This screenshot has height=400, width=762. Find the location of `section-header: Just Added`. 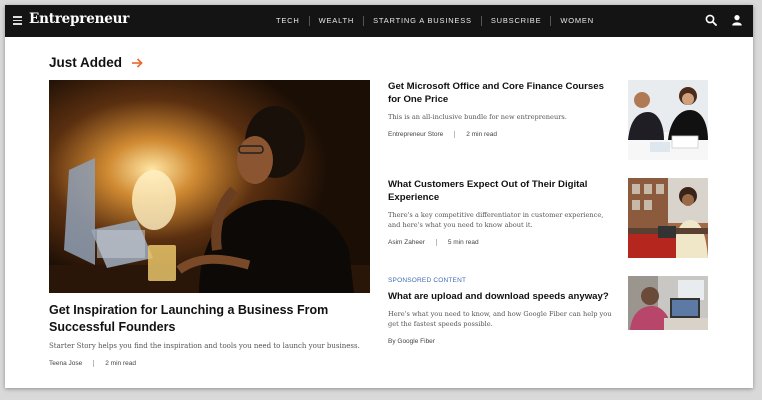

section-header: Just Added is located at coordinates (96, 62).